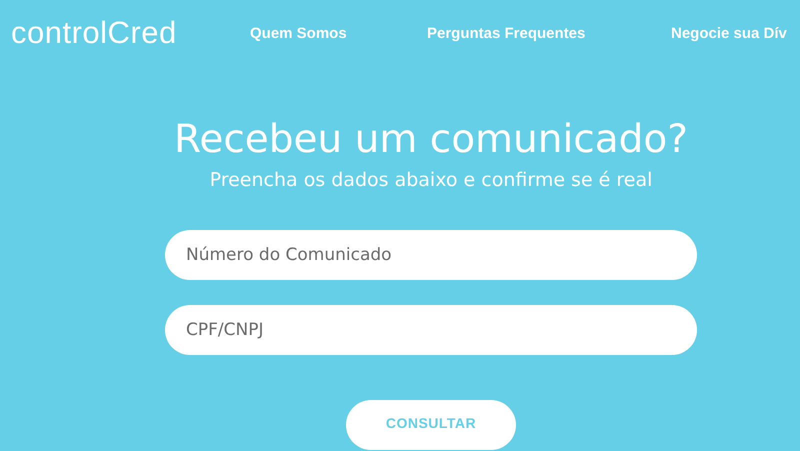  Describe the element at coordinates (549, 33) in the screenshot. I see `nav-link: Perguntas Frequentes` at that location.